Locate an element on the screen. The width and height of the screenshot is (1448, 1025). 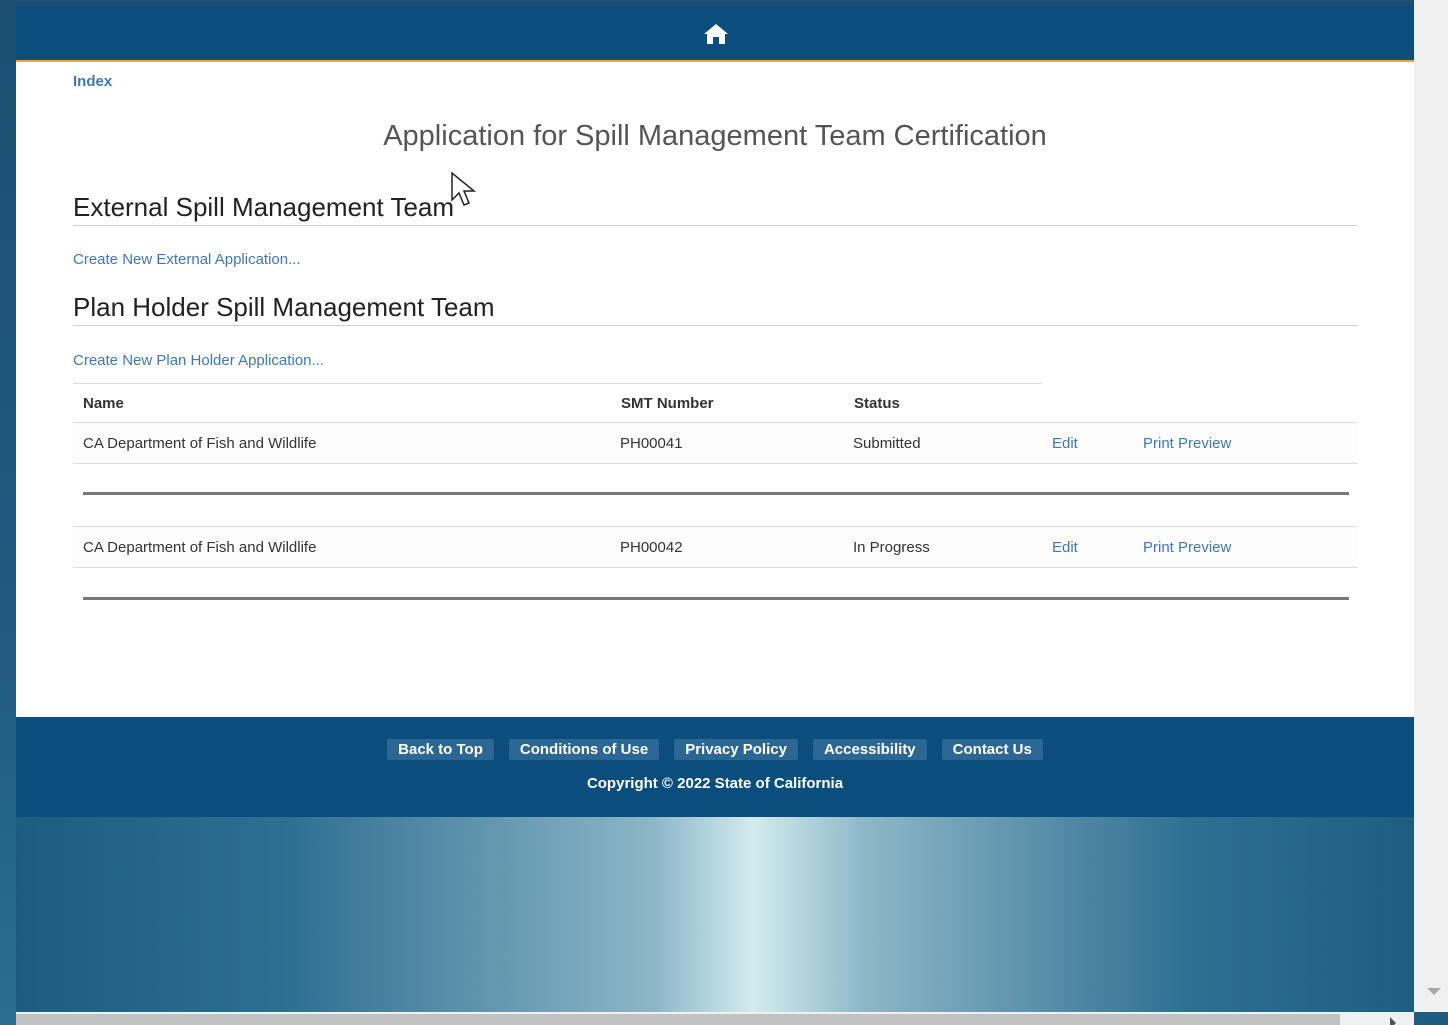
table-top-border is located at coordinates (557, 383).